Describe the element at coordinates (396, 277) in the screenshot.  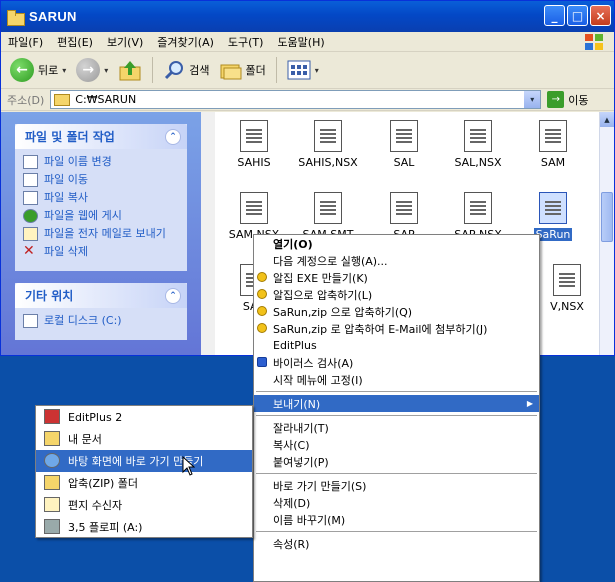
I see `menu-item-alzip-exe: 알집 EXE 만들기(K)` at that location.